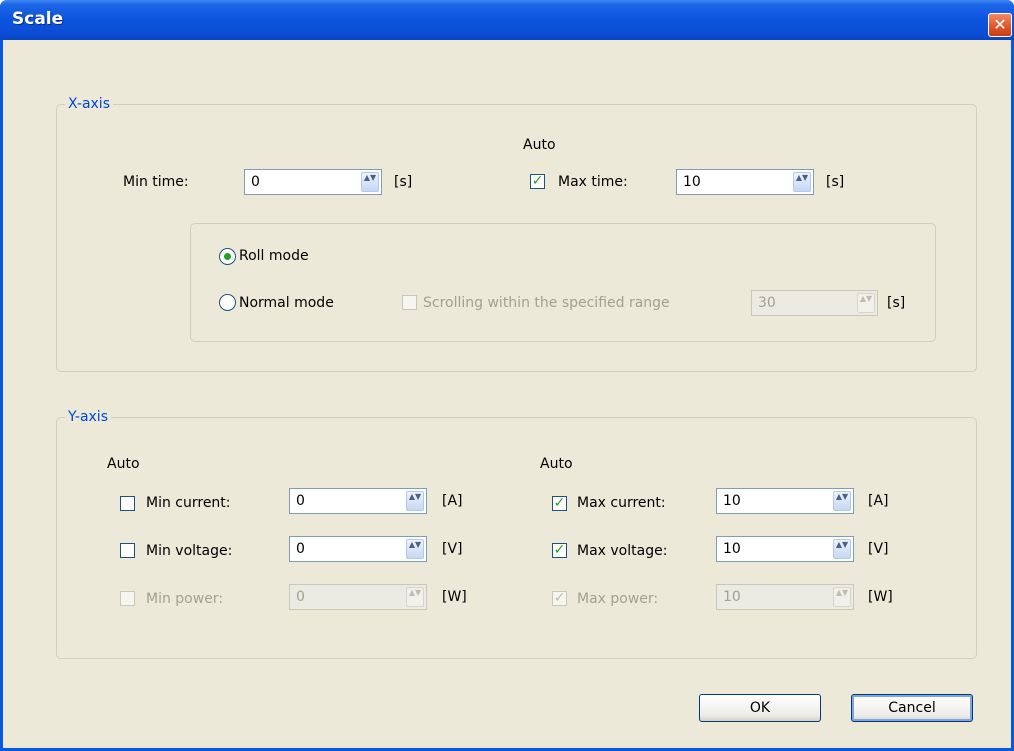  I want to click on max-time-unit: [s], so click(835, 182).